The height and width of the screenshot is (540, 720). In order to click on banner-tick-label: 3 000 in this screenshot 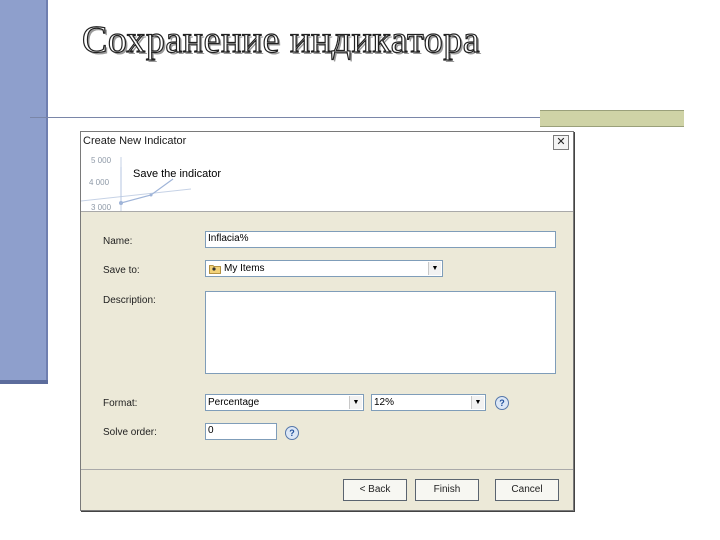, I will do `click(101, 207)`.